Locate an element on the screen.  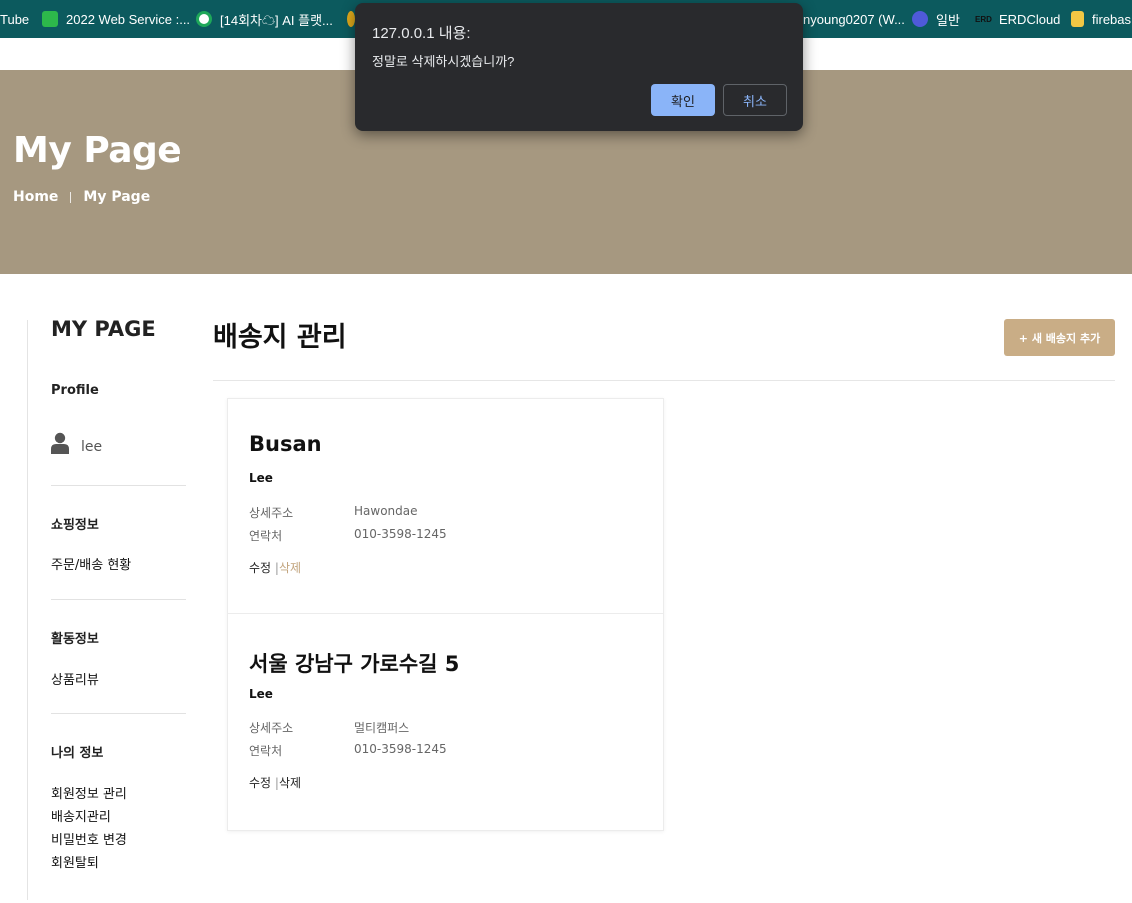
detail-address-value: 멀티캠퍼스 is located at coordinates (382, 728).